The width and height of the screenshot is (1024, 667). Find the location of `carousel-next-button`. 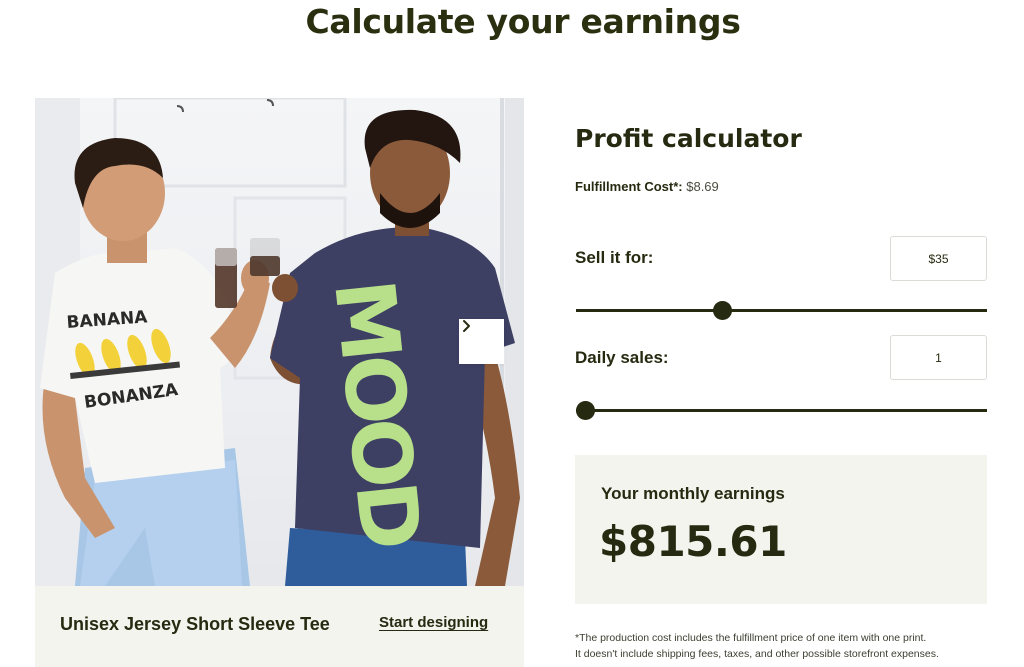

carousel-next-button is located at coordinates (481, 341).